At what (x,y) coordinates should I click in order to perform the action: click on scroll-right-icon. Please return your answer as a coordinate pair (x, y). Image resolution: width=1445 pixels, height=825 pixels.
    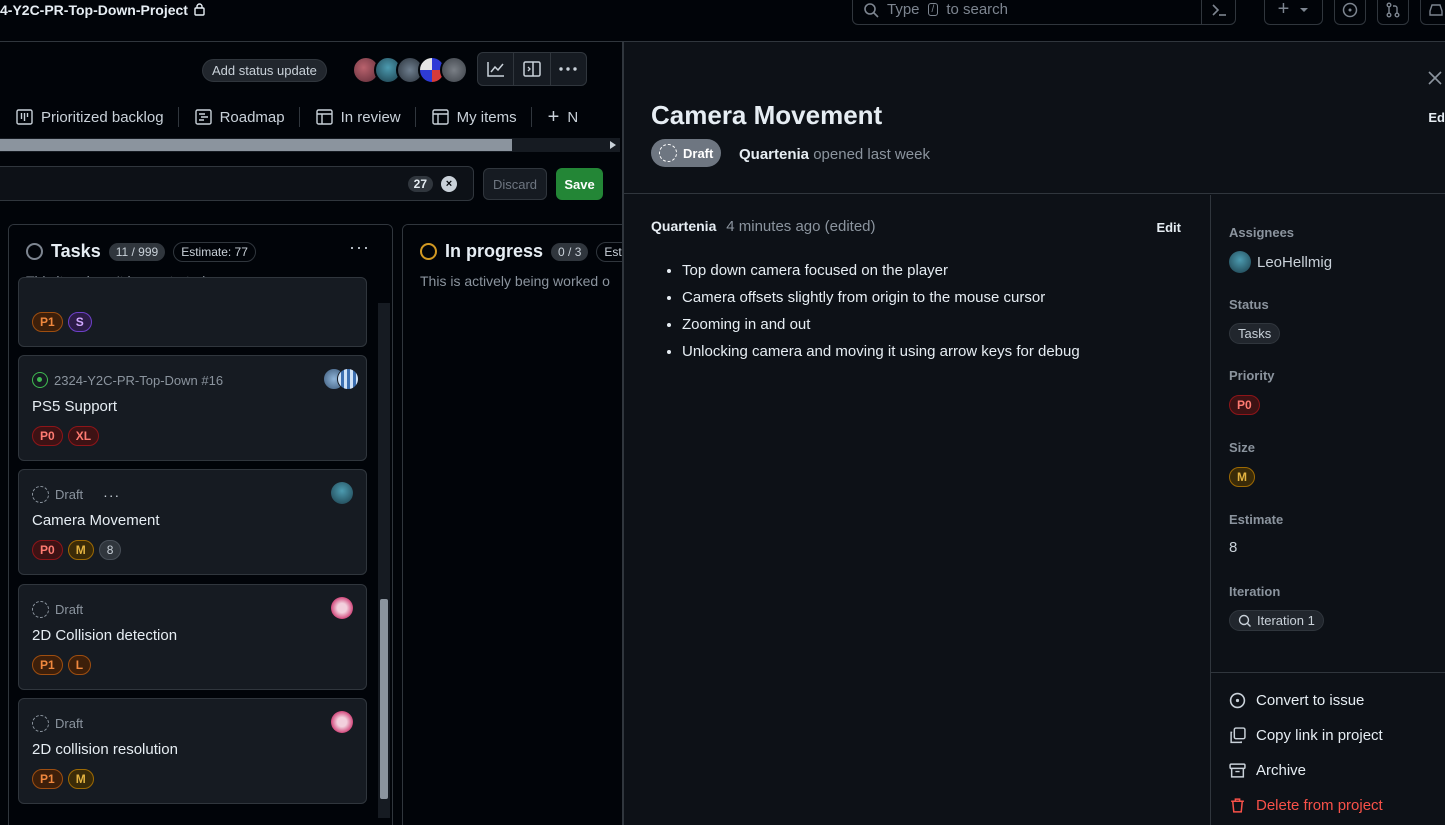
    Looking at the image, I should click on (613, 145).